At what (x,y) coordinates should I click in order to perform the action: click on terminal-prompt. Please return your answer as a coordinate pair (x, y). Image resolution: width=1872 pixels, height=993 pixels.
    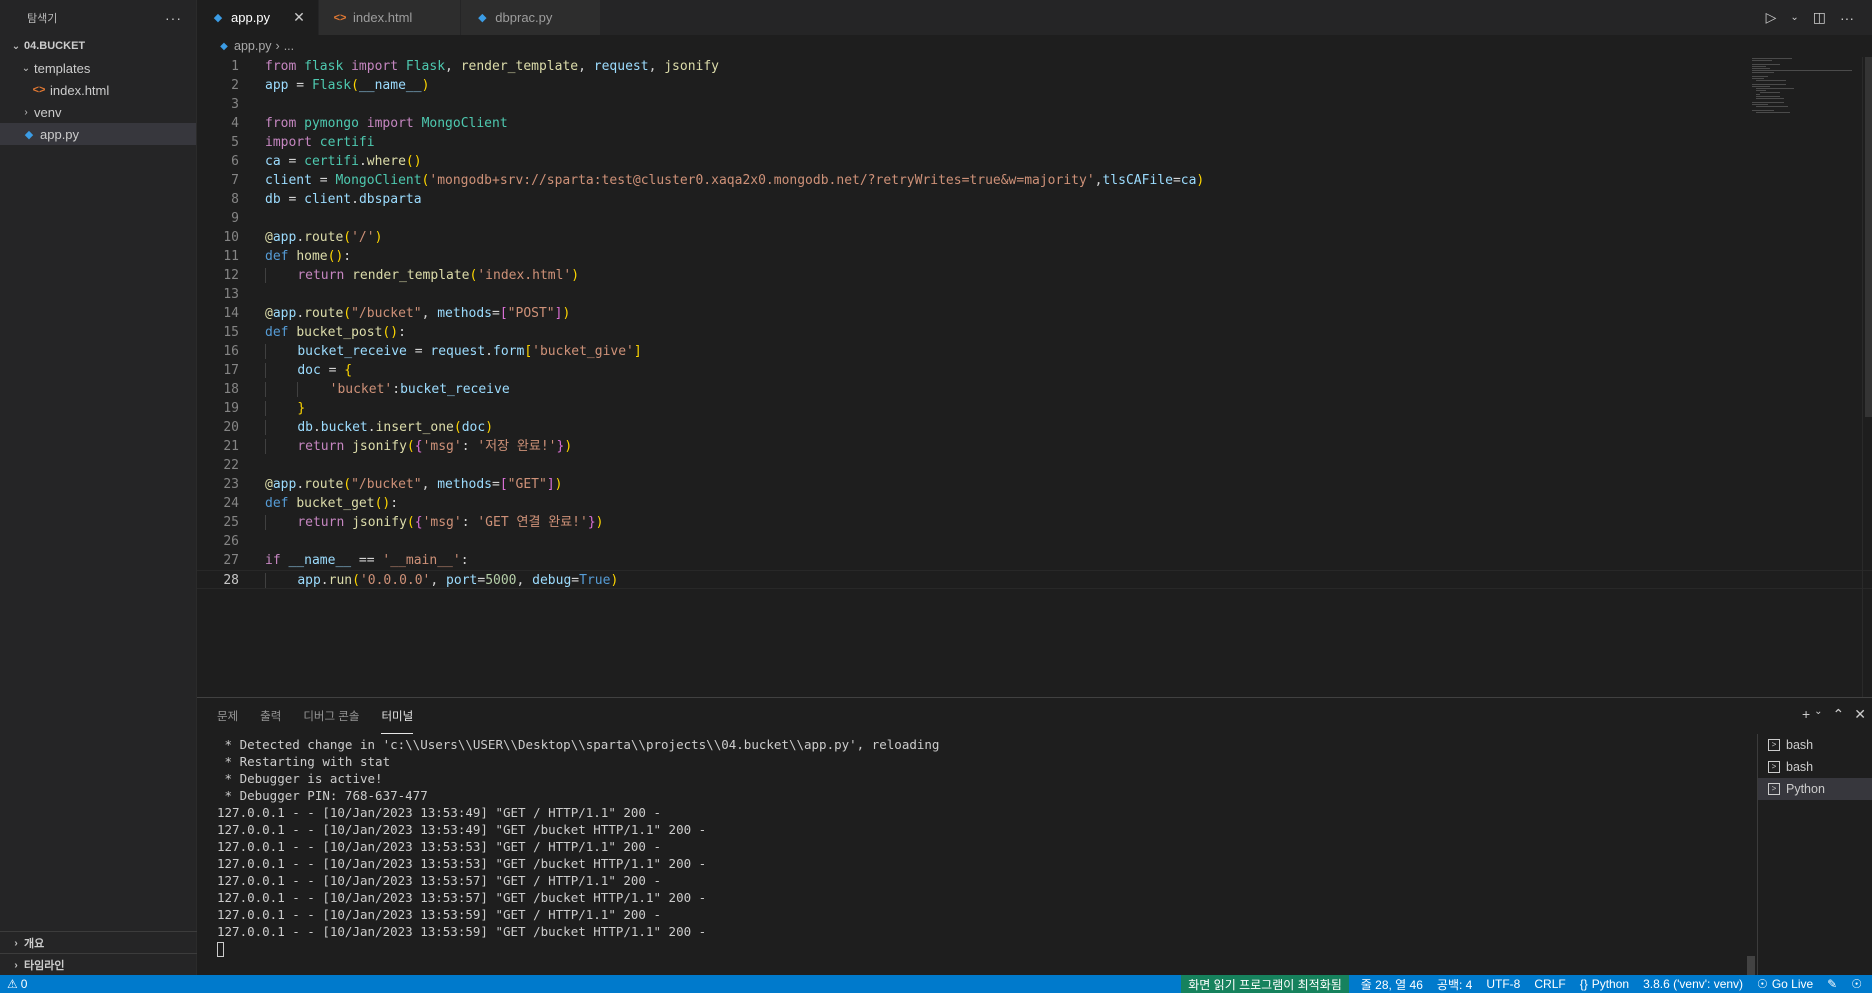
    Looking at the image, I should click on (987, 948).